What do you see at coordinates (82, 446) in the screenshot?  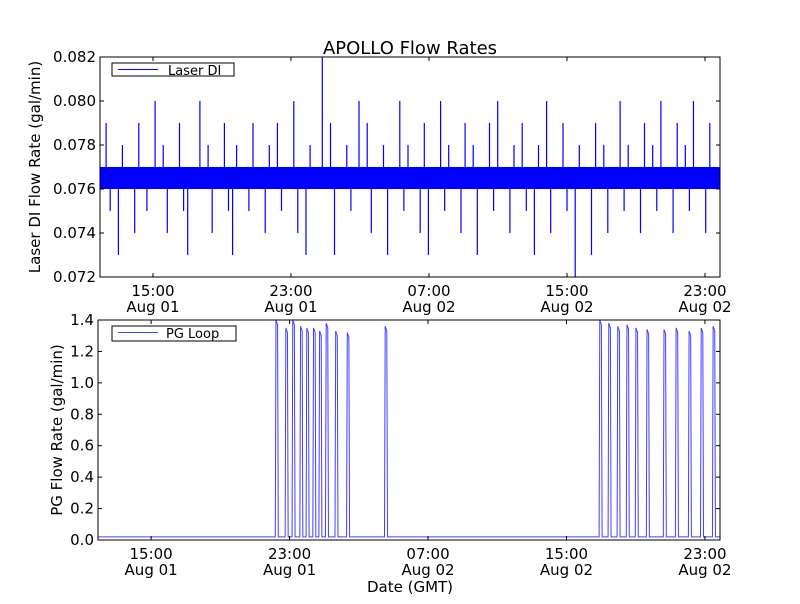 I see `y-tick-label: 0.6` at bounding box center [82, 446].